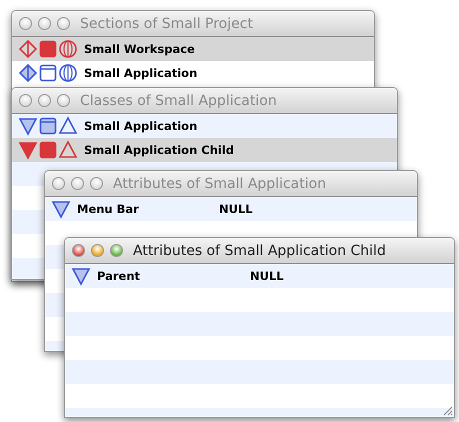 The image size is (459, 422). Describe the element at coordinates (140, 49) in the screenshot. I see `item-name: Small Workspace` at that location.